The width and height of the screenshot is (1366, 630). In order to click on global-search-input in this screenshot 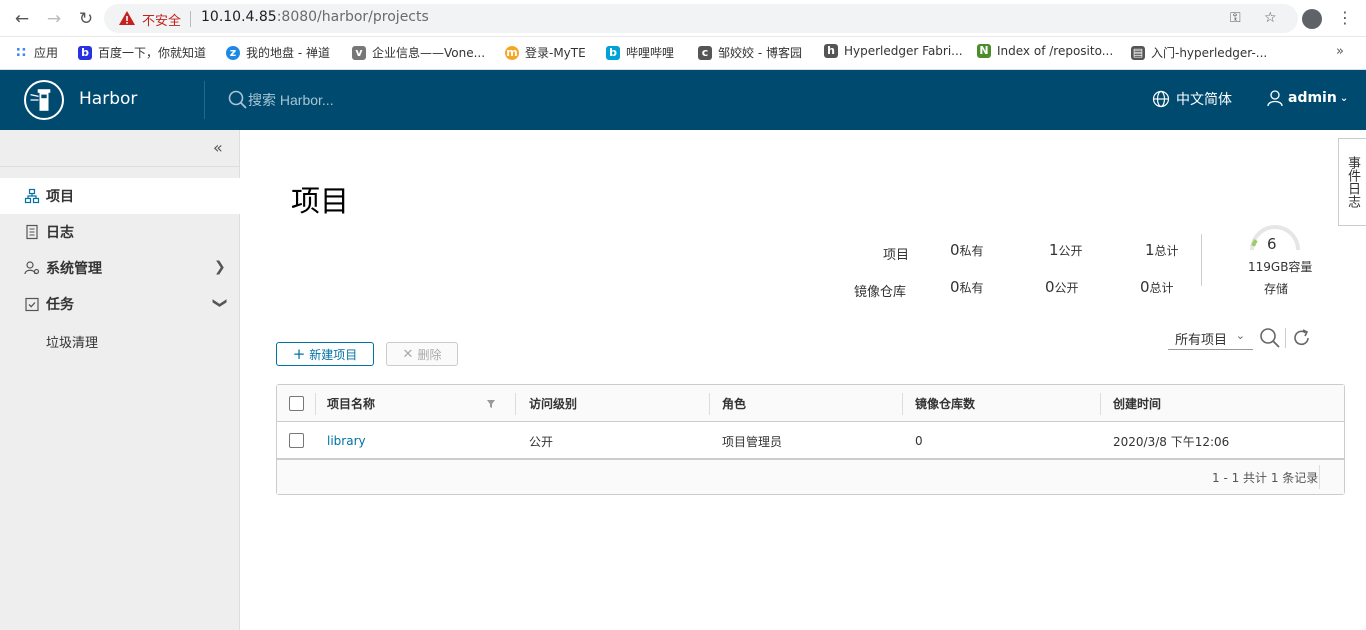, I will do `click(398, 100)`.